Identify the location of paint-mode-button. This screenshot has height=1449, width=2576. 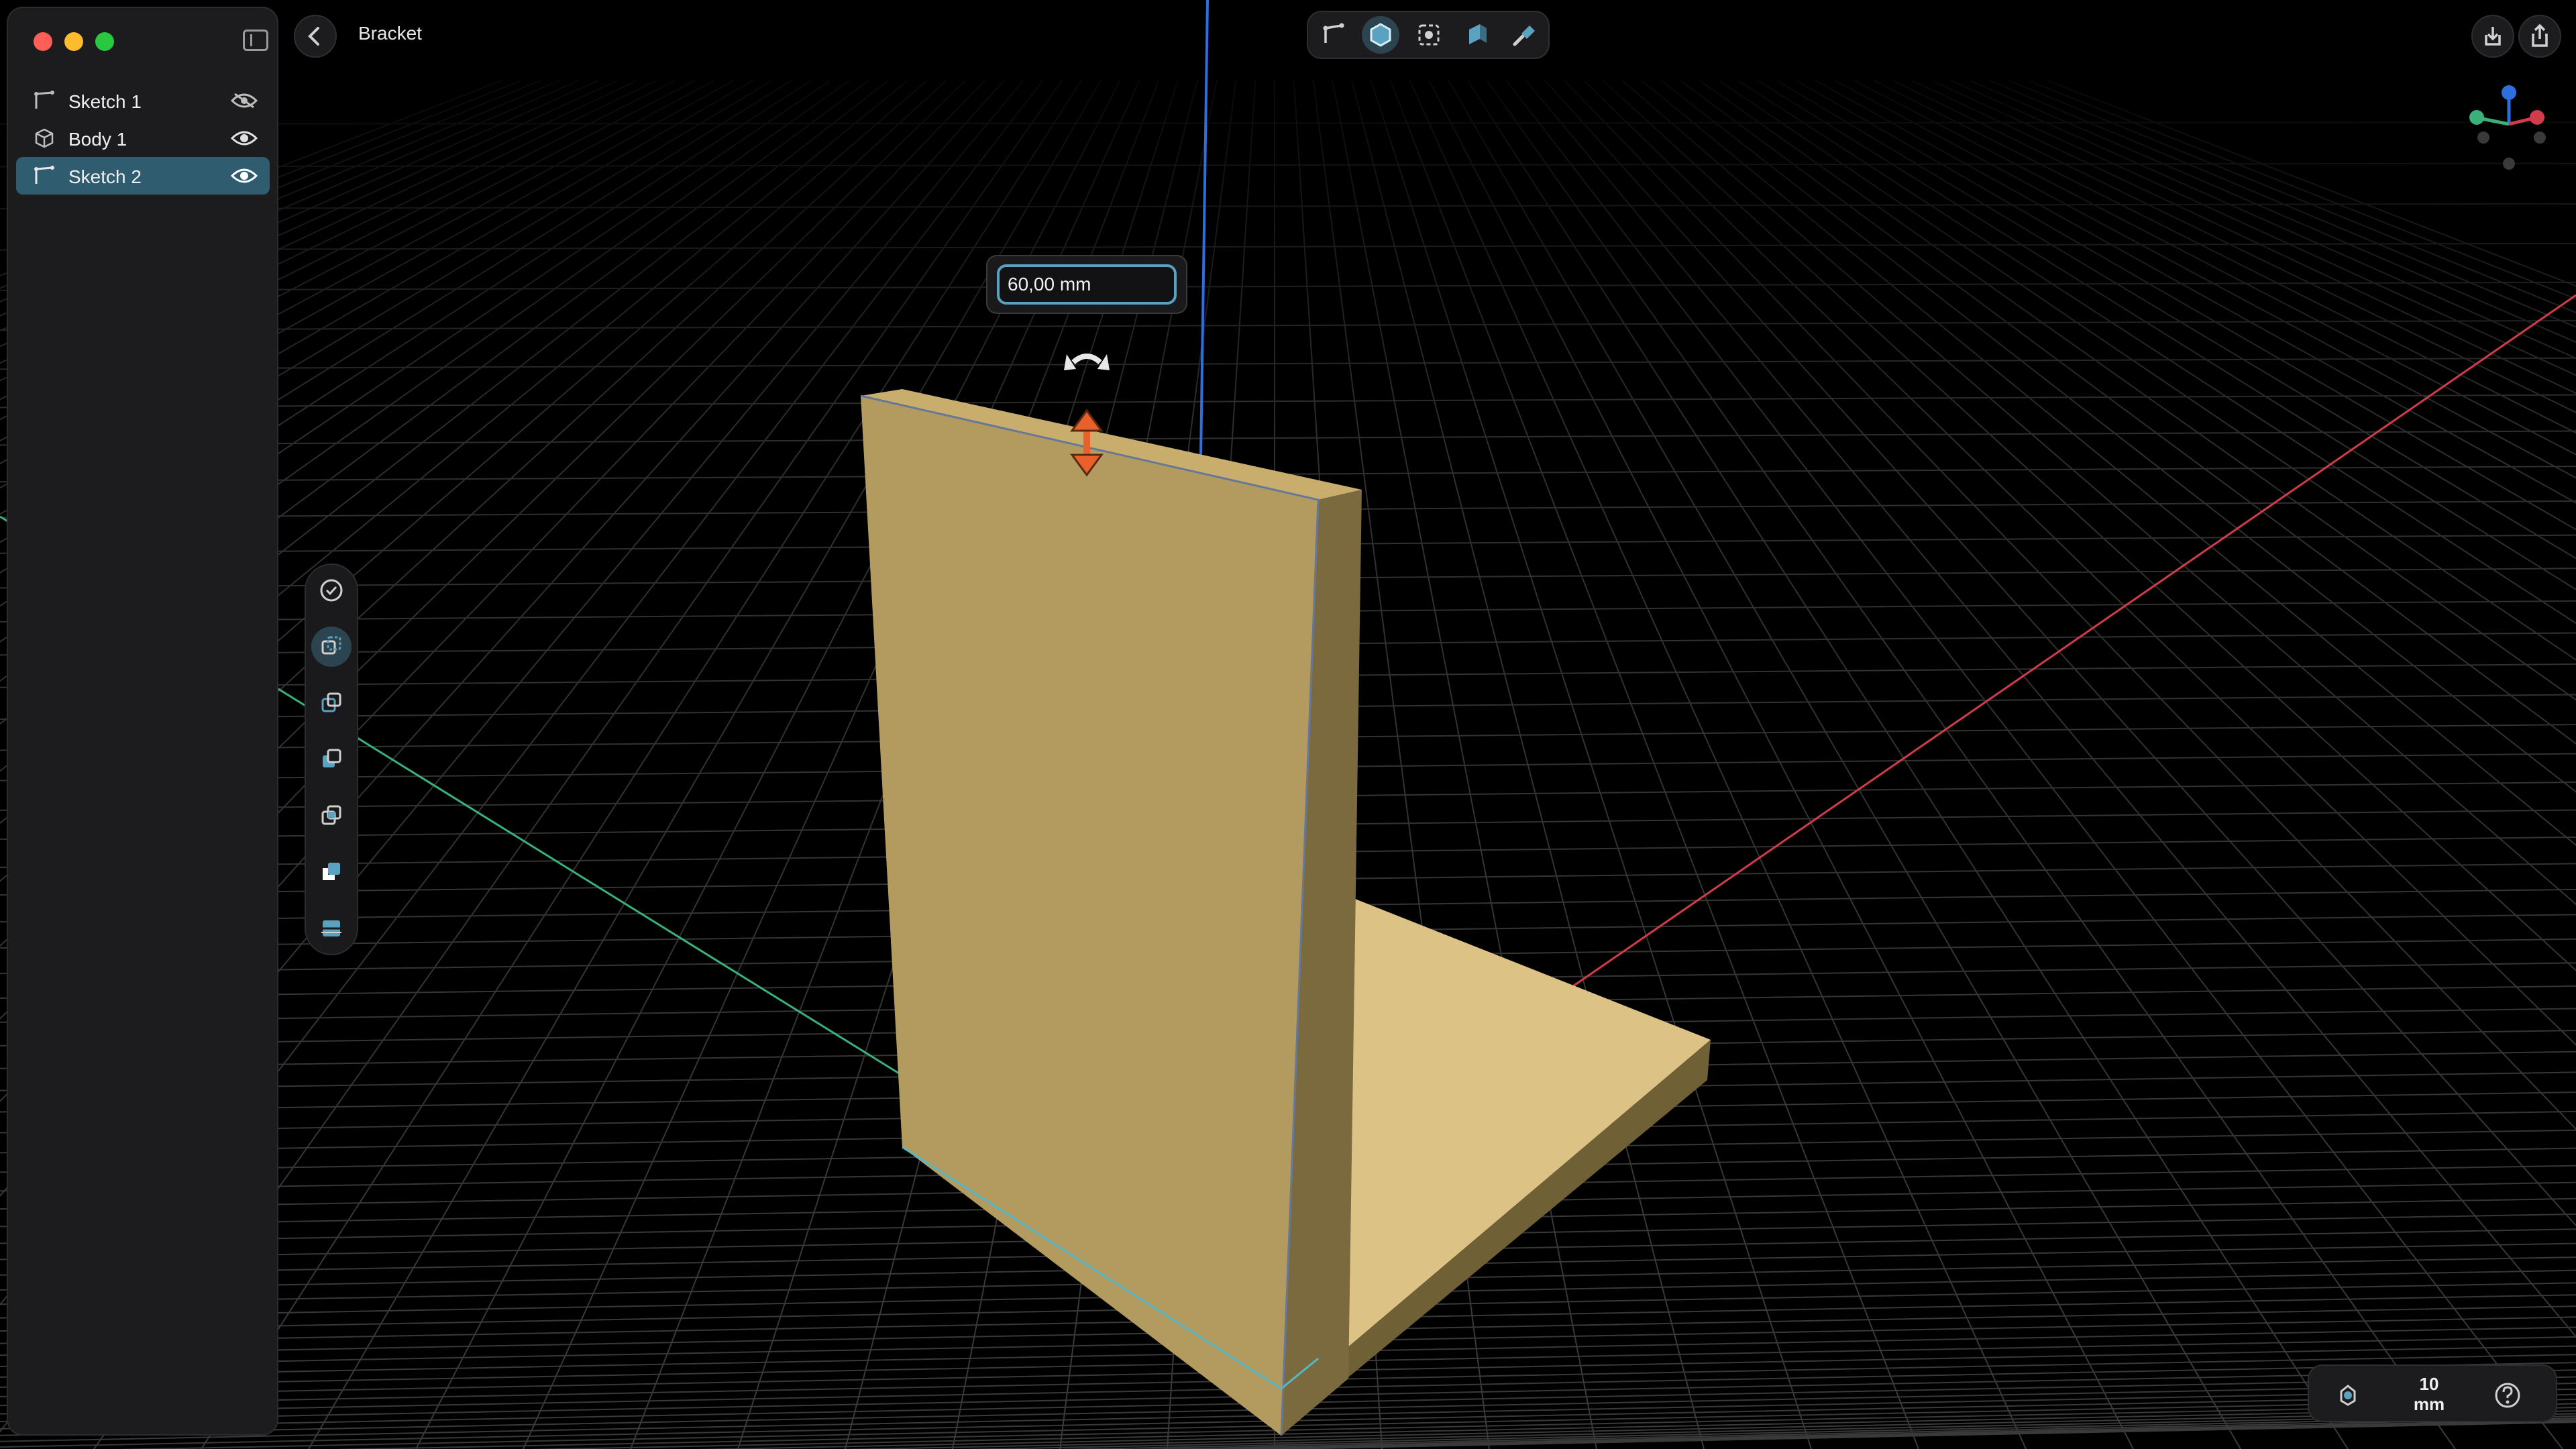
(1524, 35).